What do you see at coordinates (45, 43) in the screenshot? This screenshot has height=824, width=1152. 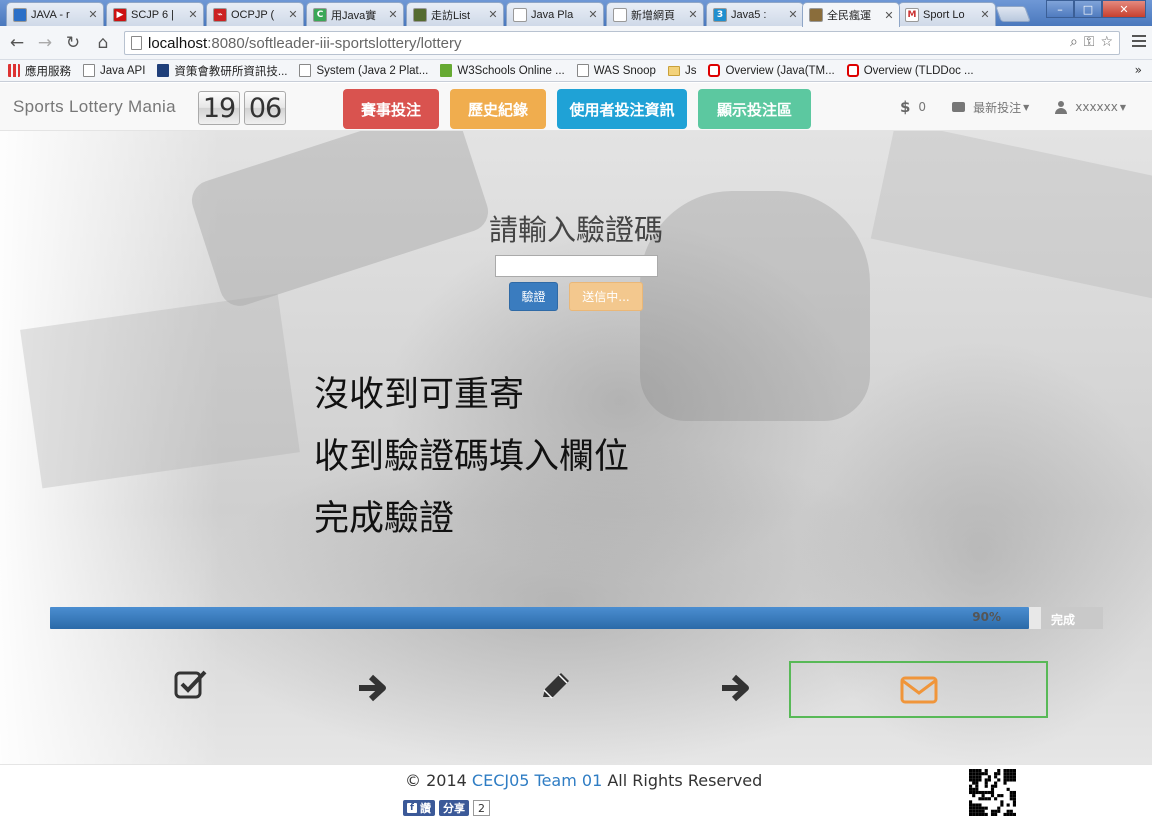 I see `forward-icon: →` at bounding box center [45, 43].